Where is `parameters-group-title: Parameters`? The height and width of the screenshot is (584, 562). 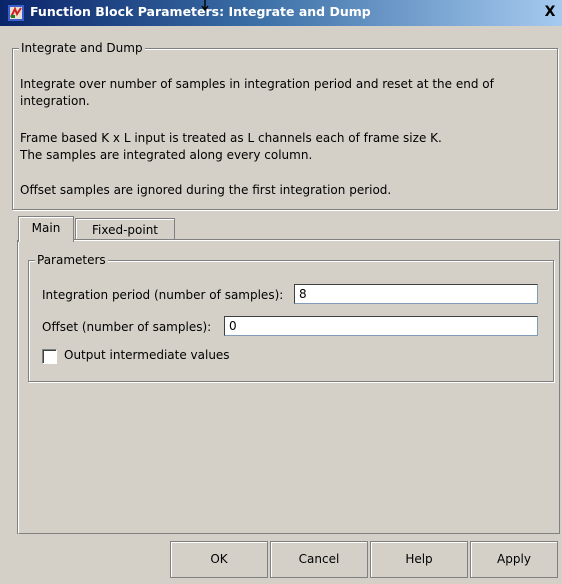 parameters-group-title: Parameters is located at coordinates (71, 260).